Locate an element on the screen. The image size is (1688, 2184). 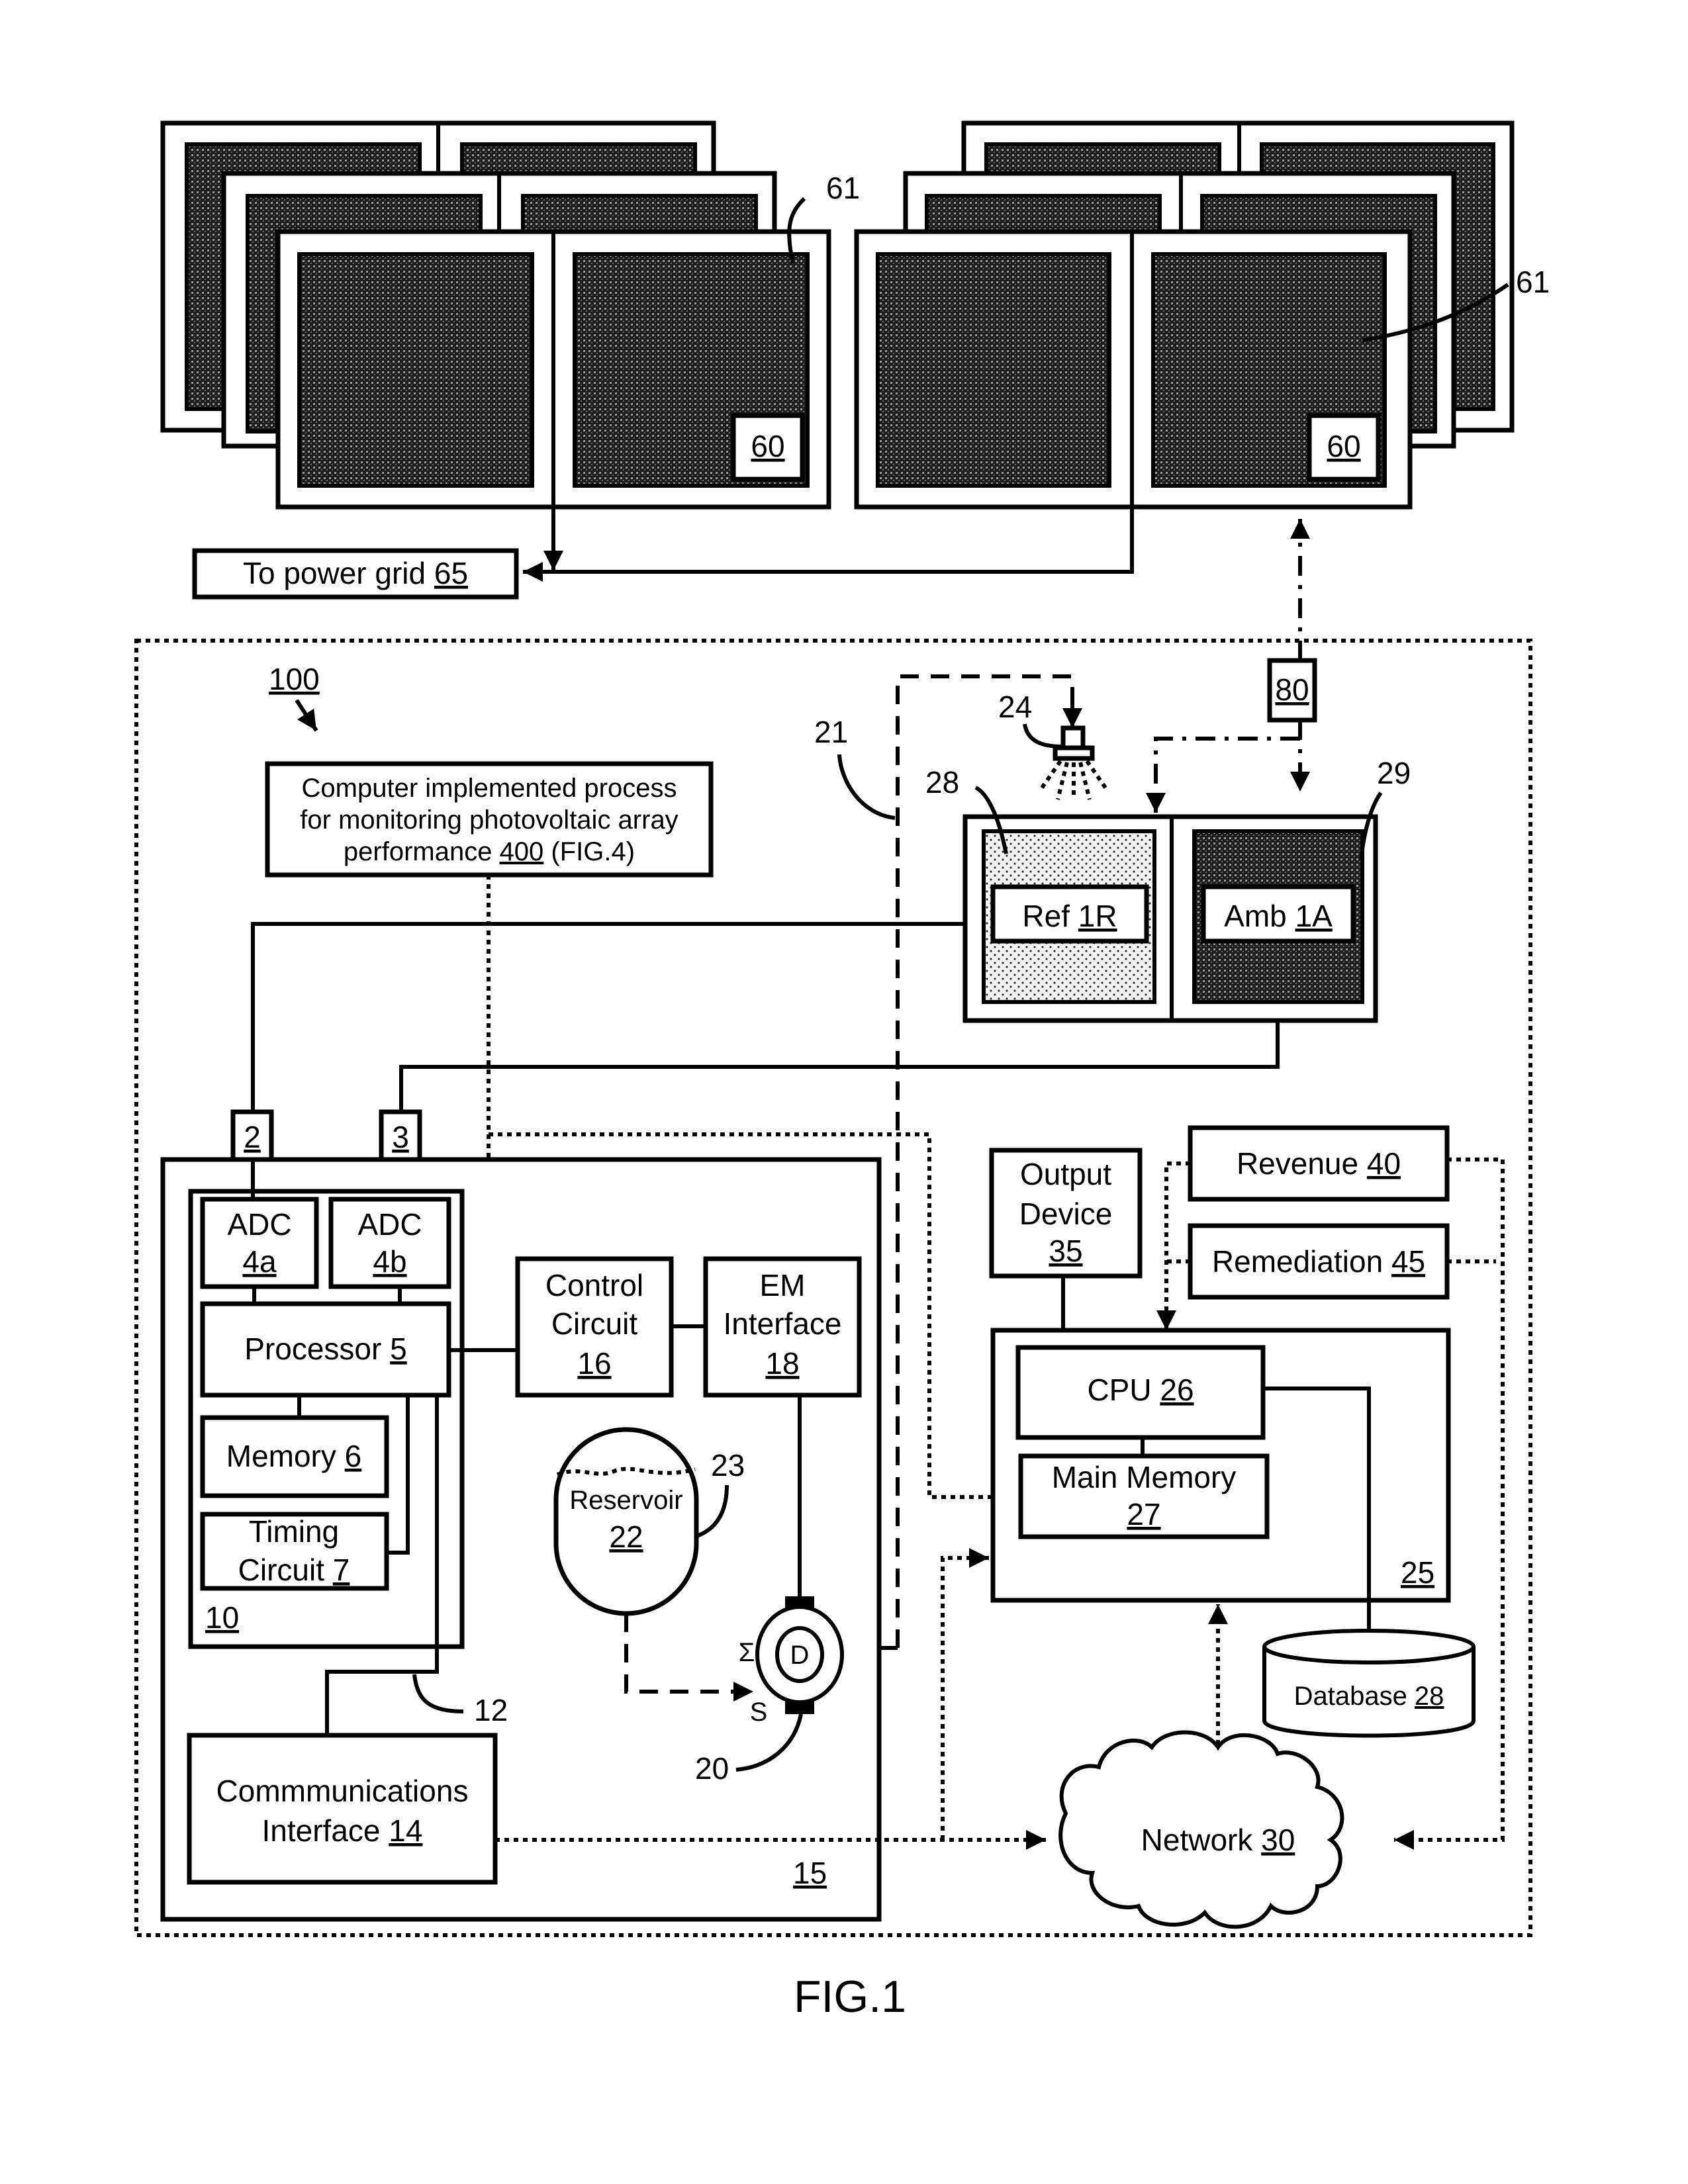
amb-cell-wire is located at coordinates (839, 1066).